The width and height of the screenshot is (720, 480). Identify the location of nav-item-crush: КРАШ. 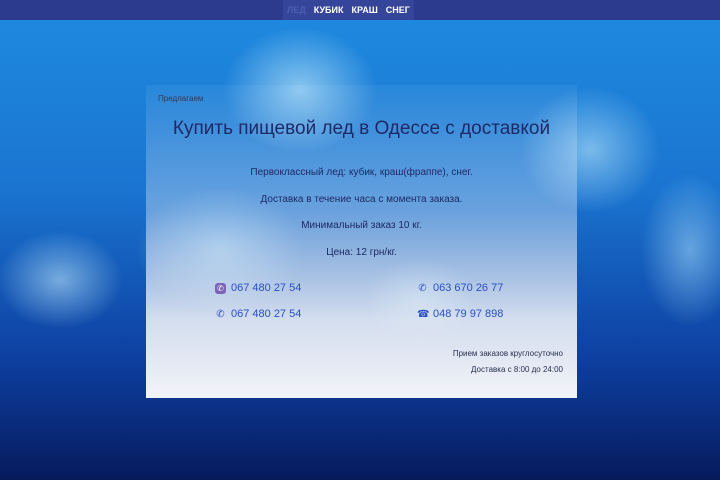
(364, 10).